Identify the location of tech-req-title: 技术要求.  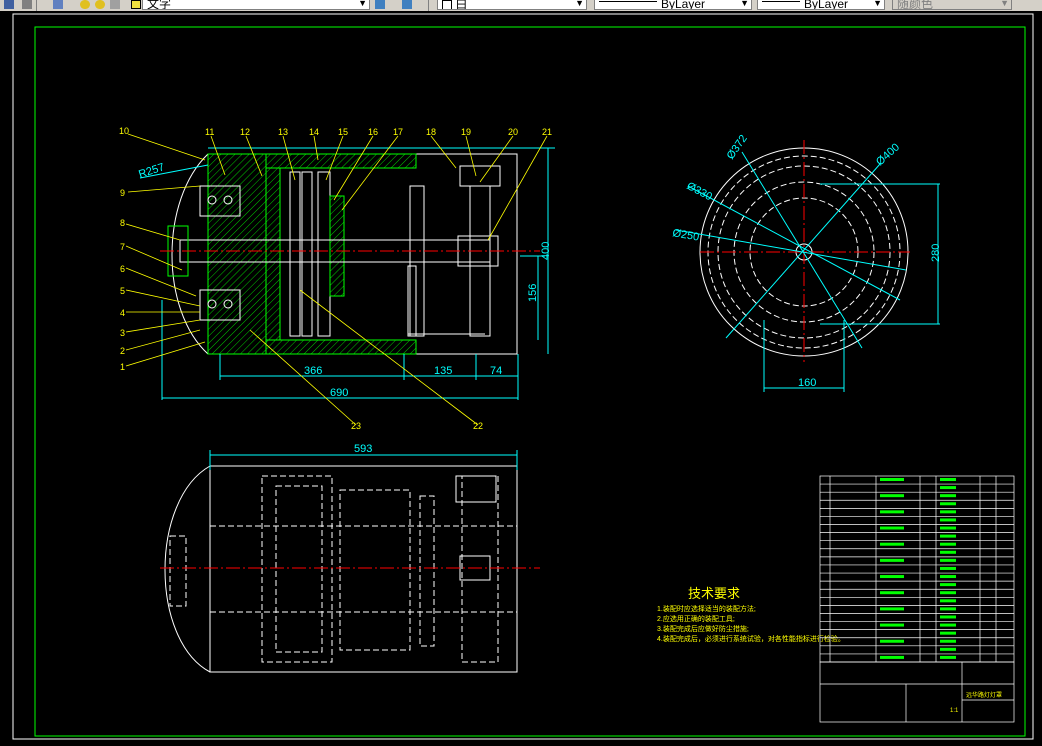
(714, 593).